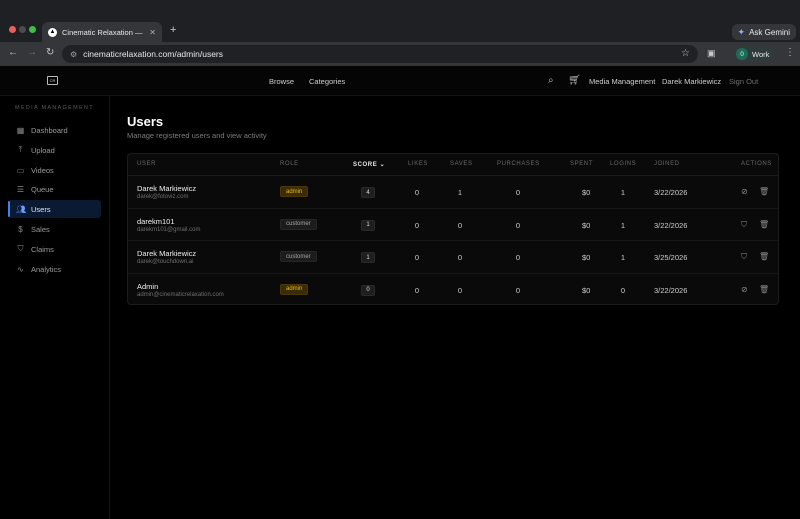 Image resolution: width=800 pixels, height=519 pixels. What do you see at coordinates (281, 81) in the screenshot?
I see `nav-browse: Browse` at bounding box center [281, 81].